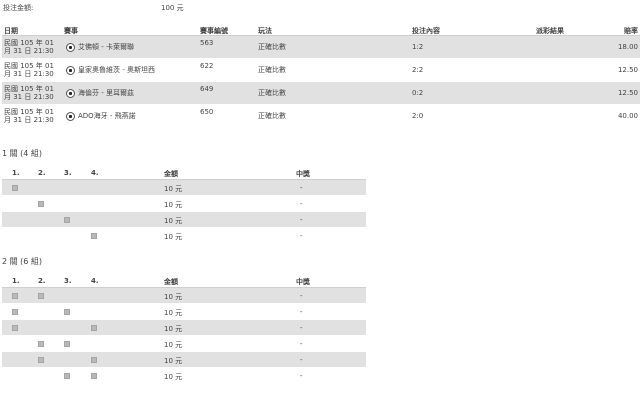 This screenshot has width=640, height=402. Describe the element at coordinates (11, 31) in the screenshot. I see `header-date: 日期` at that location.